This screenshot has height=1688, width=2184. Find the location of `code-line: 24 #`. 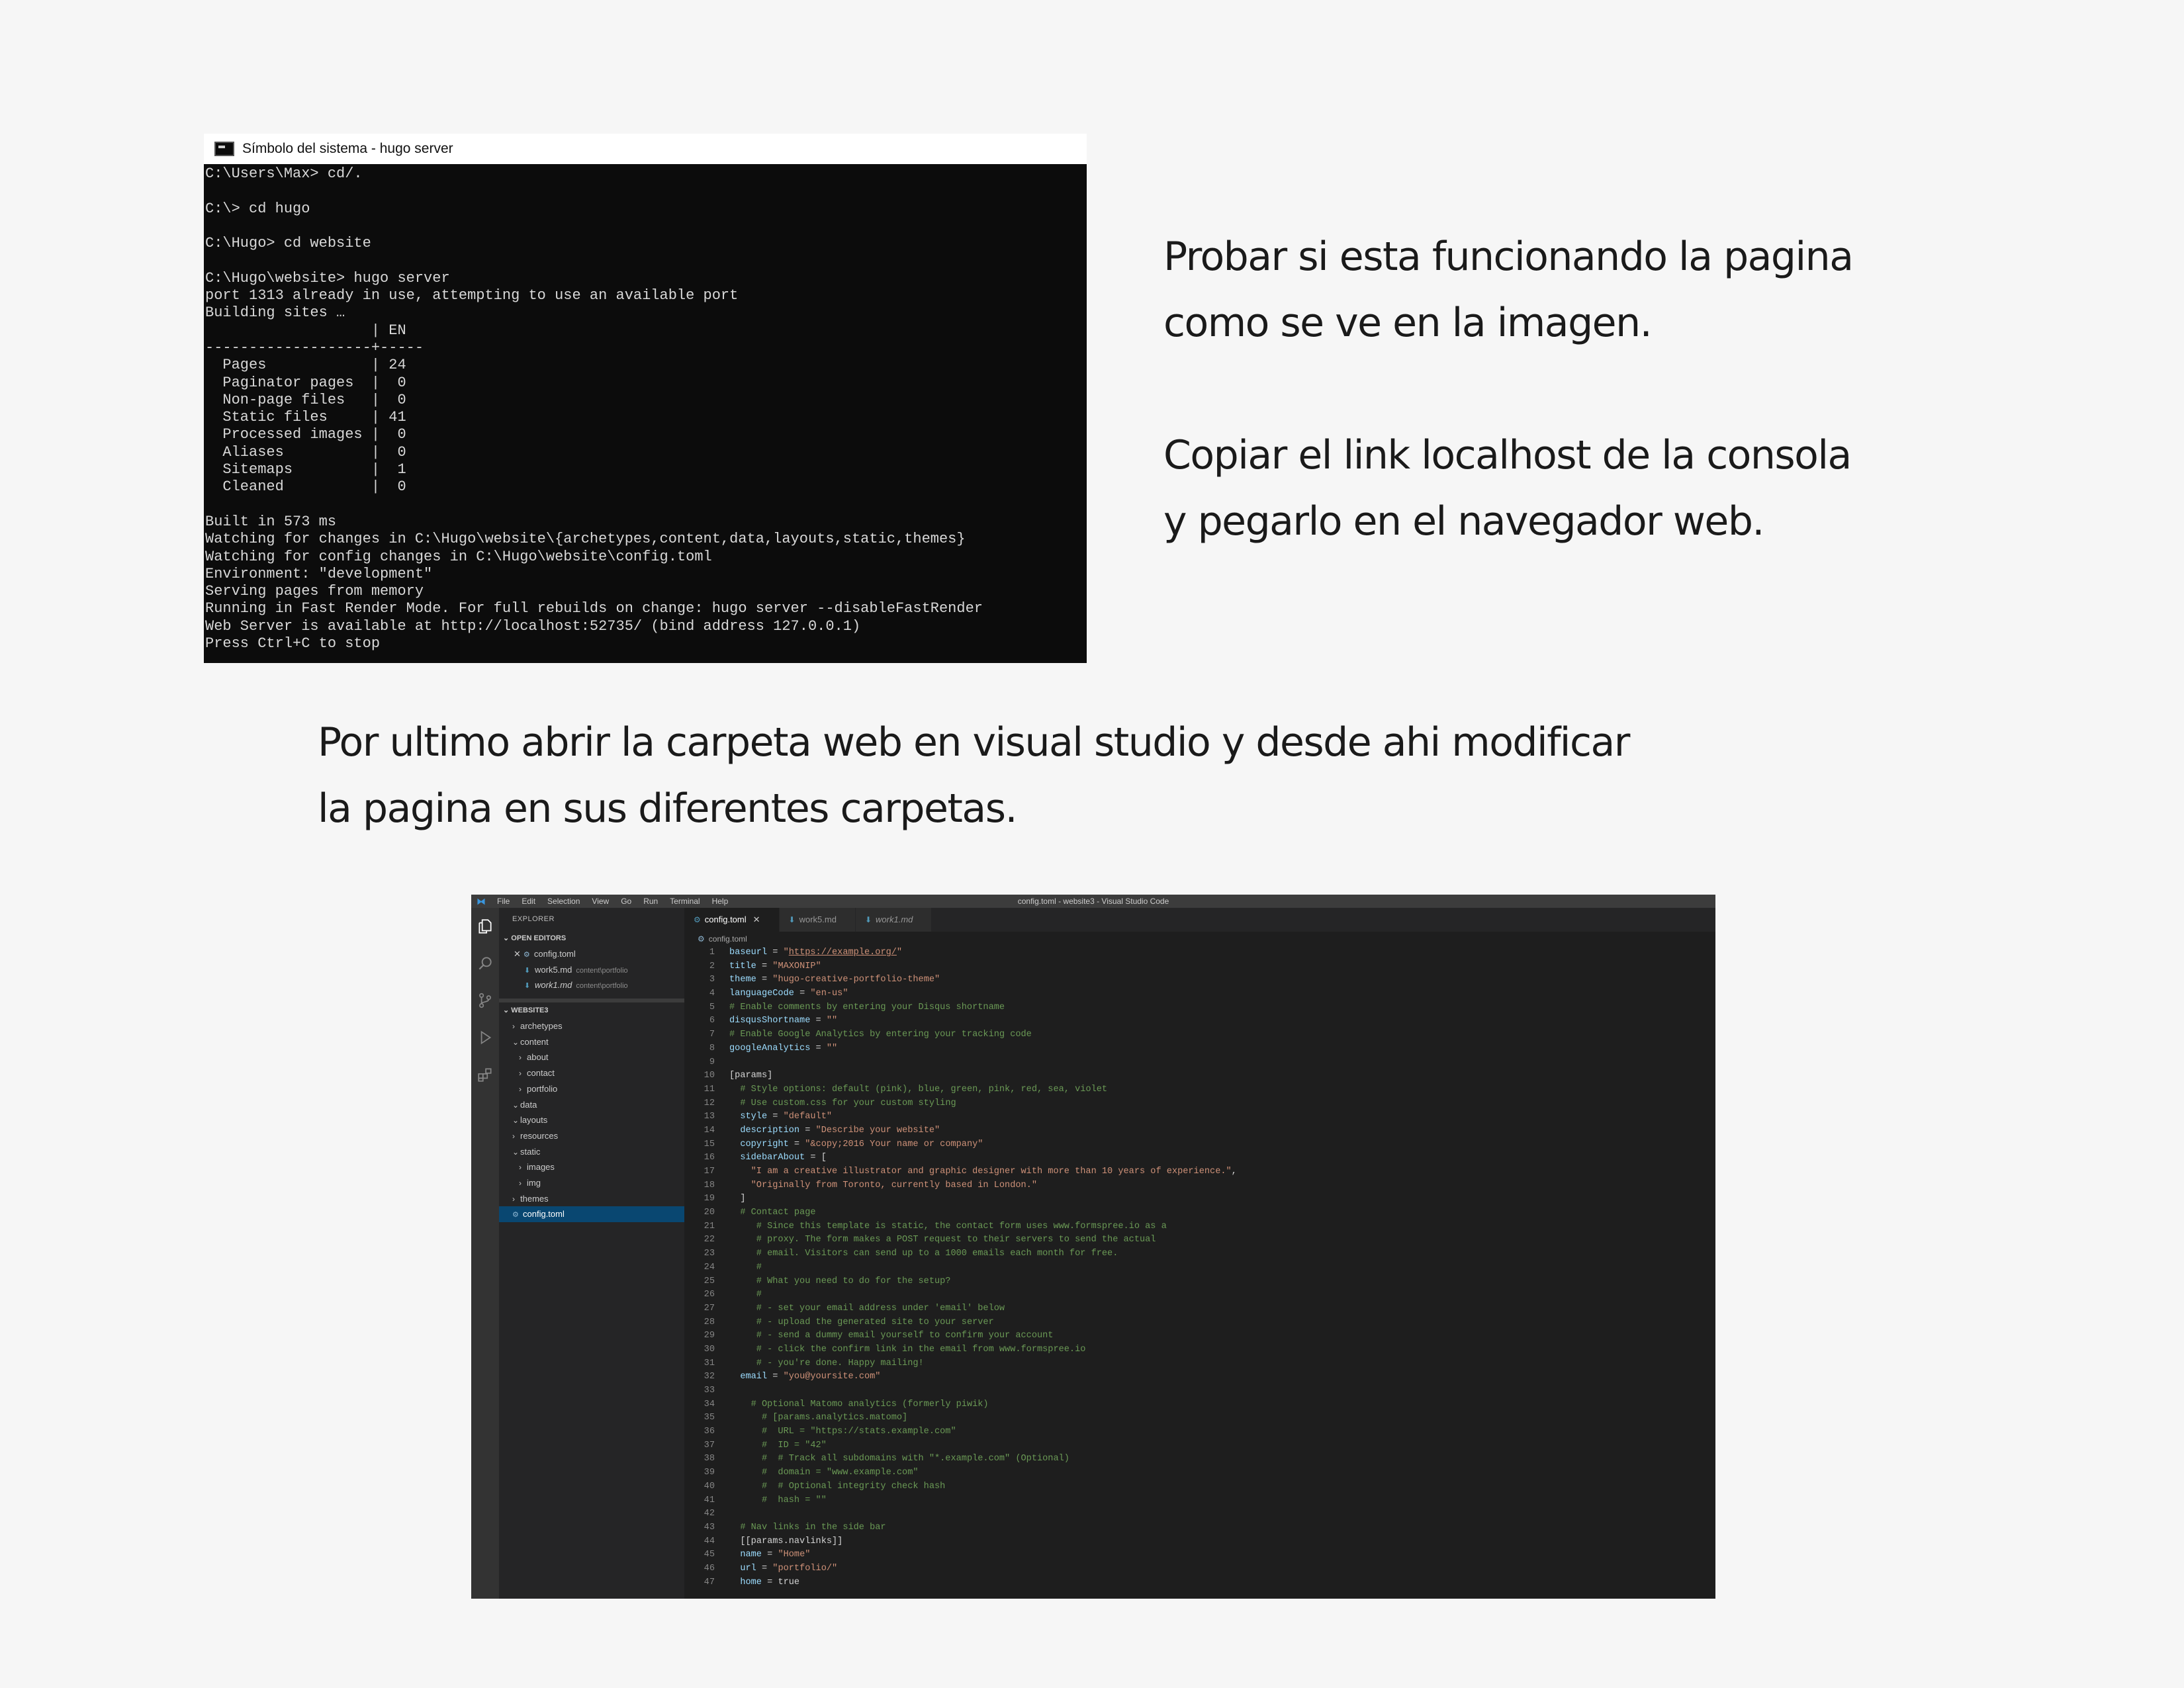

code-line: 24 # is located at coordinates (1199, 1268).